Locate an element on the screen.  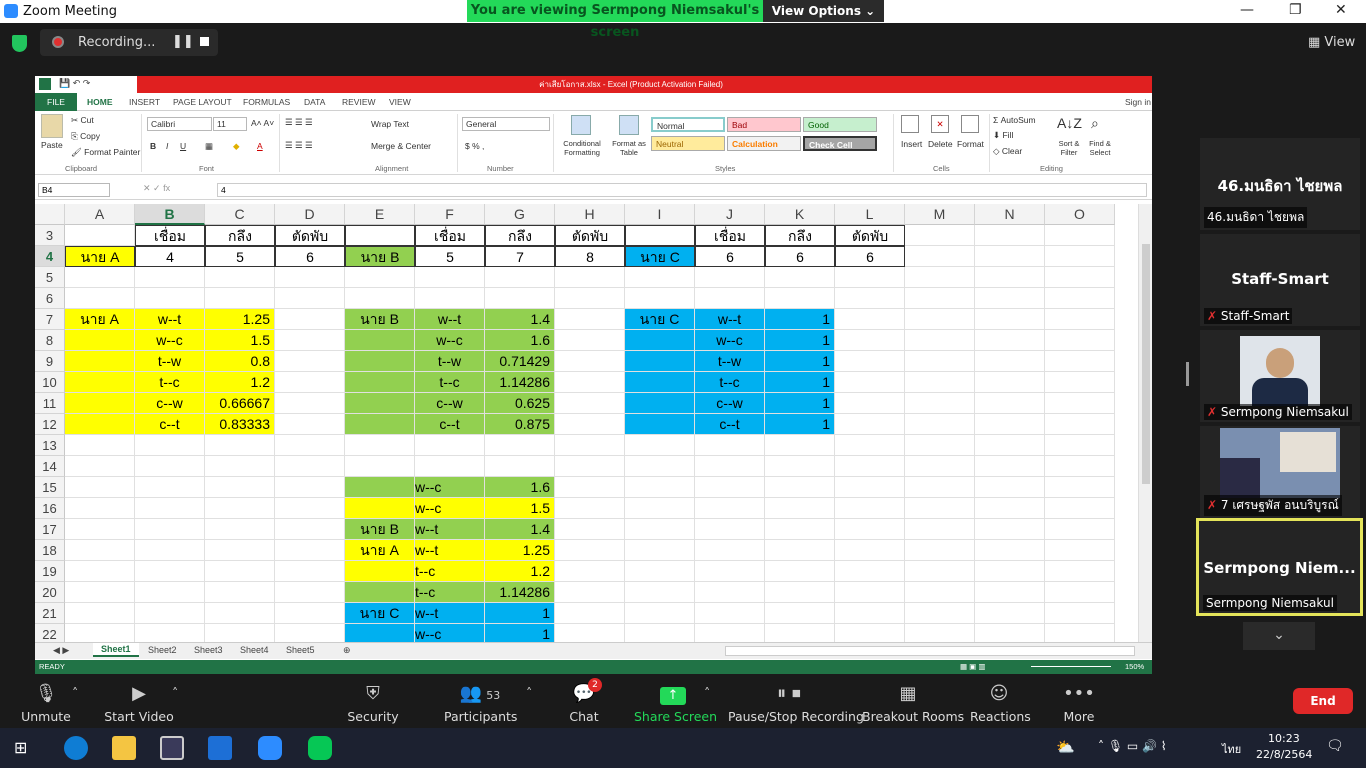
ratio-label-cell: c--t is located at coordinates (450, 424).